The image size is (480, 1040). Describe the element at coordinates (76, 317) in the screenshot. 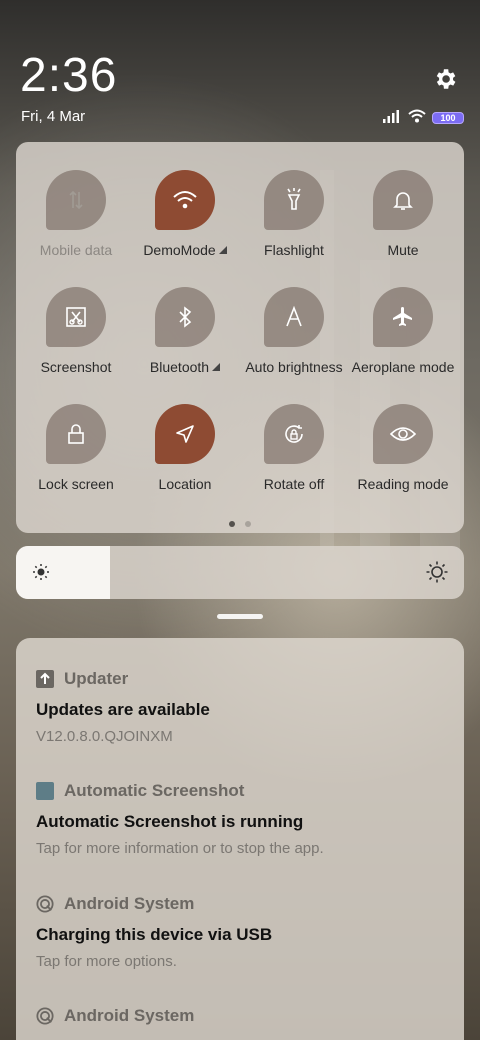

I see `screenshot-icon` at that location.